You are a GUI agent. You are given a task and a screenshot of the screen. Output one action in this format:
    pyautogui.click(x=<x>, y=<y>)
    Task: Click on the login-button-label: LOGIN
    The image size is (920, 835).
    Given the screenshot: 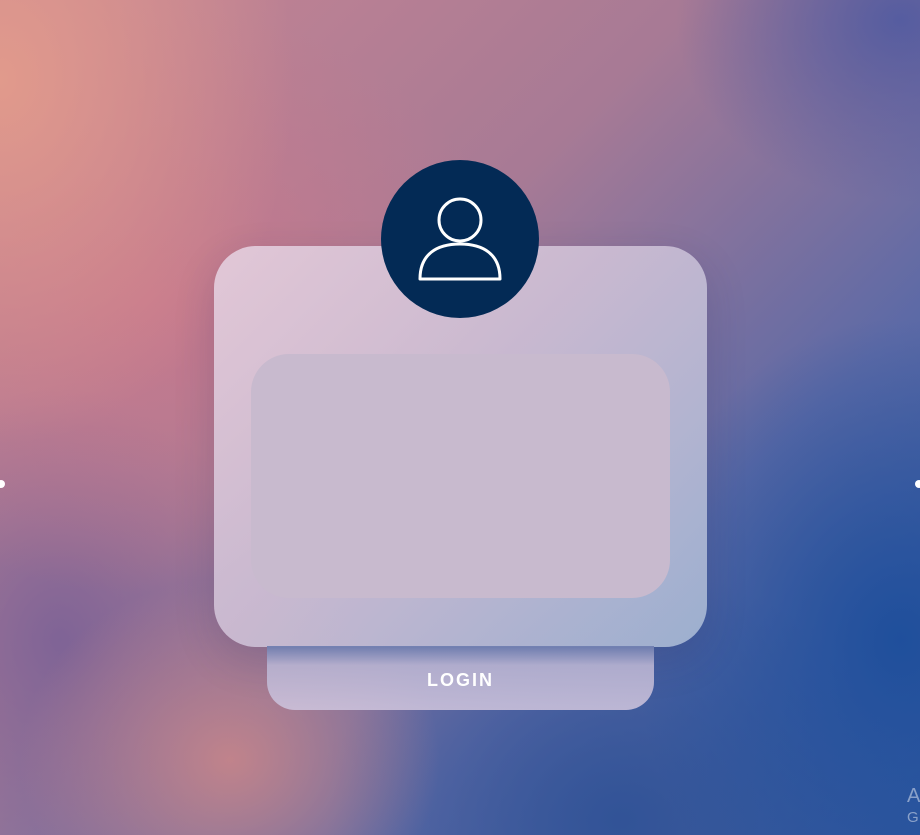 What is the action you would take?
    pyautogui.click(x=460, y=679)
    